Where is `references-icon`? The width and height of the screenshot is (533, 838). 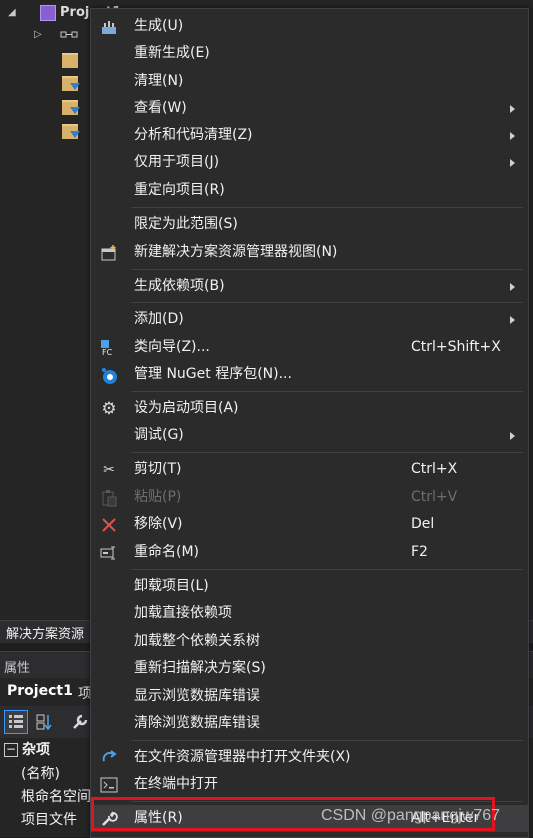 references-icon is located at coordinates (69, 34).